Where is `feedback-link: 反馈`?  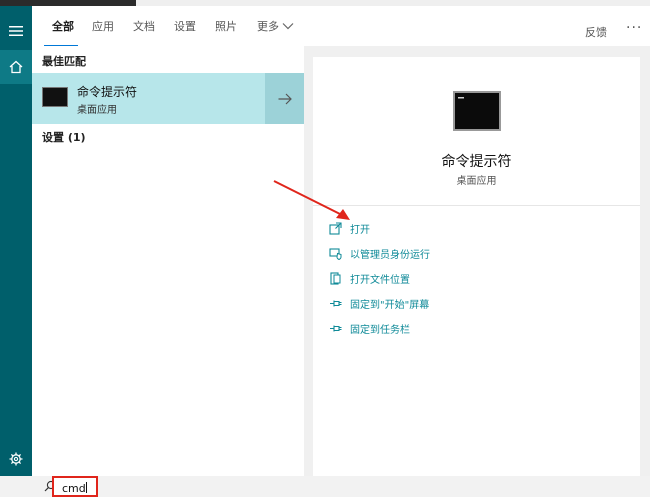
feedback-link: 反馈 is located at coordinates (596, 32).